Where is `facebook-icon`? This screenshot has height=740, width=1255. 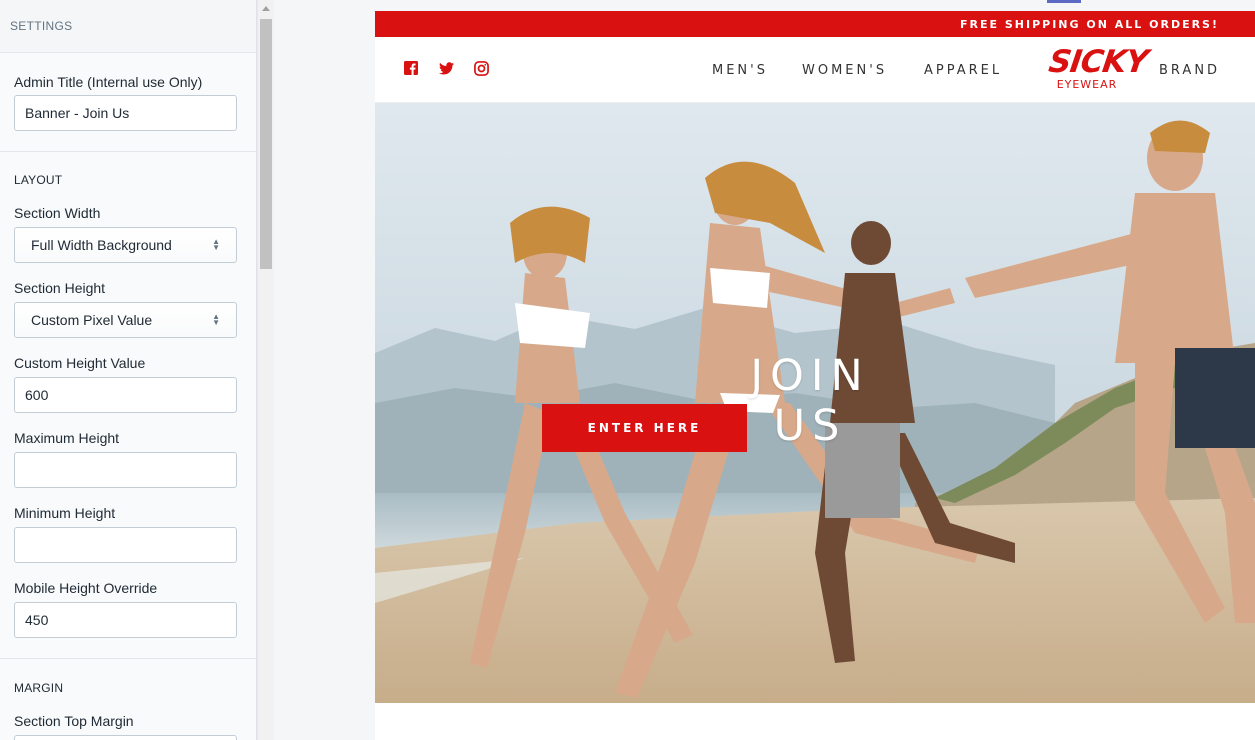
facebook-icon is located at coordinates (411, 68).